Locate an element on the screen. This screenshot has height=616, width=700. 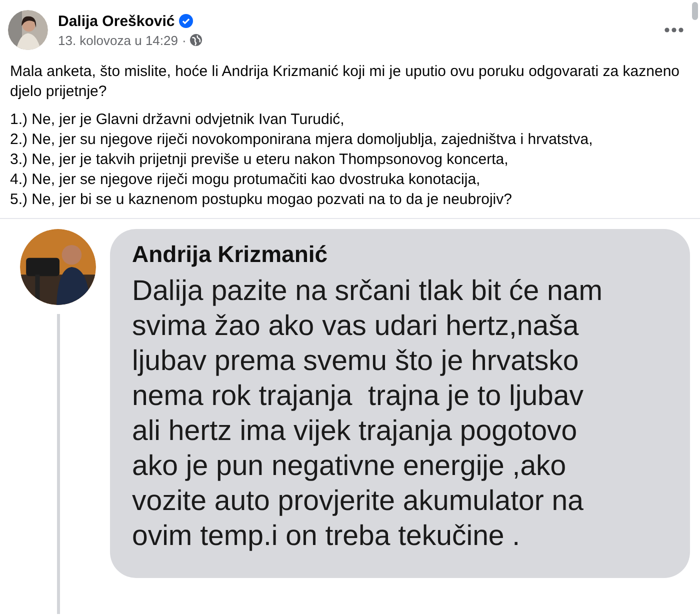
post-text: Mala anketa, što mislite, hoće li Andrija Krizmanić koji mi je uputio ovu poruku odgovarati za kazneno djelo prijetnje? is located at coordinates (345, 82).